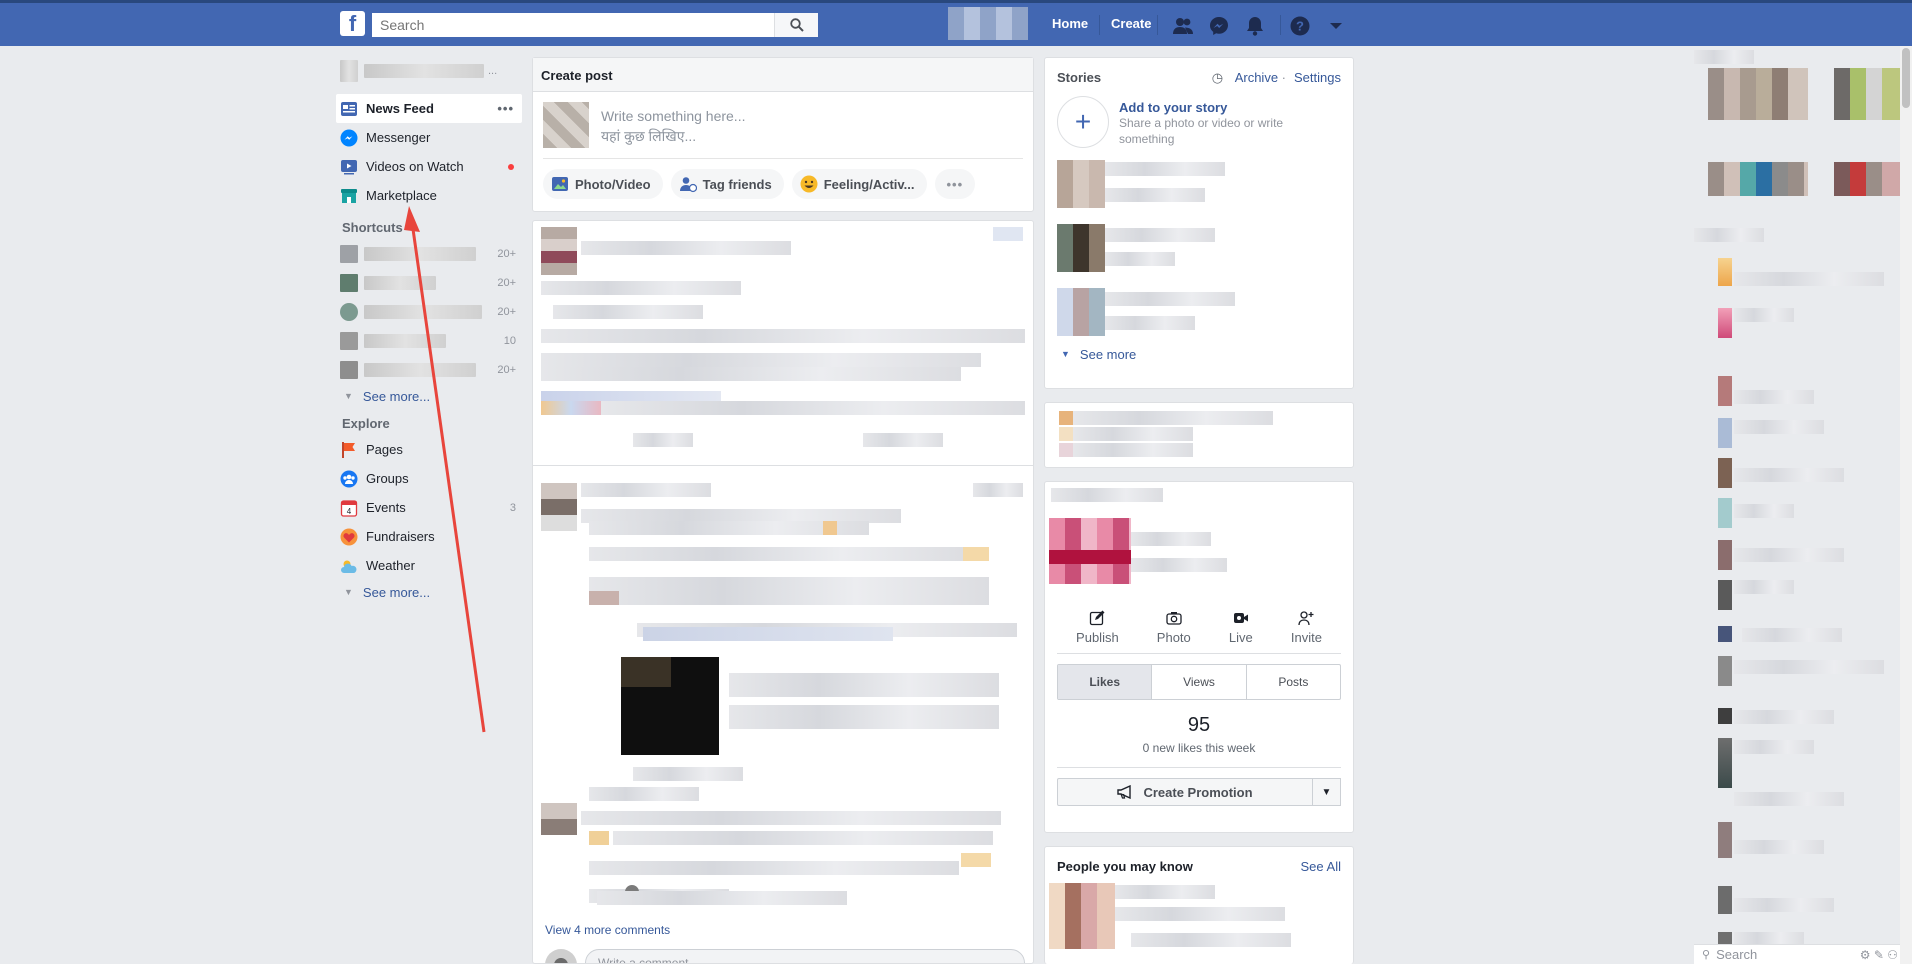  Describe the element at coordinates (559, 819) in the screenshot. I see `comment-avatar` at that location.